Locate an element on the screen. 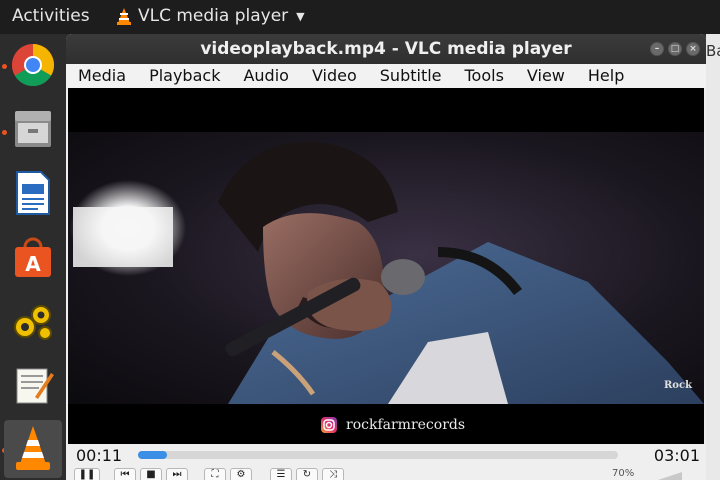 Image resolution: width=720 pixels, height=480 pixels. app-menu: VLC media player ▼ is located at coordinates (210, 16).